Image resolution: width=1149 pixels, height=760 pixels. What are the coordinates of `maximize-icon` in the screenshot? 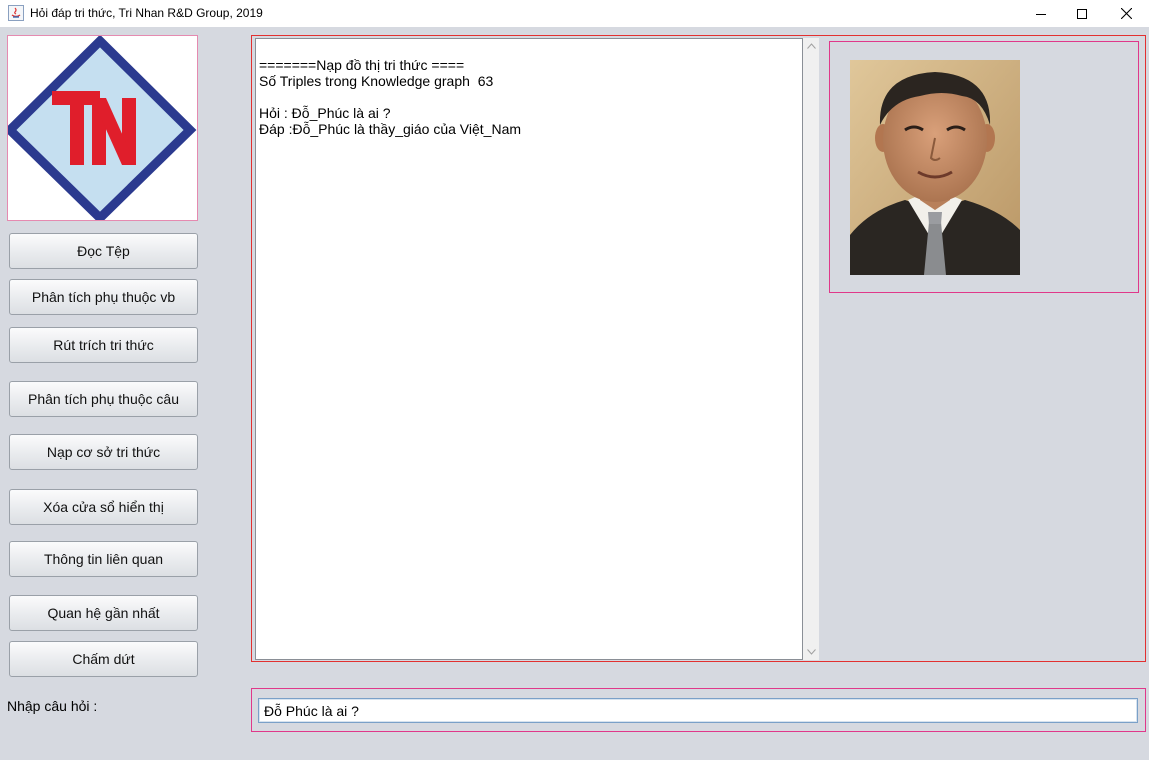 It's located at (1082, 13).